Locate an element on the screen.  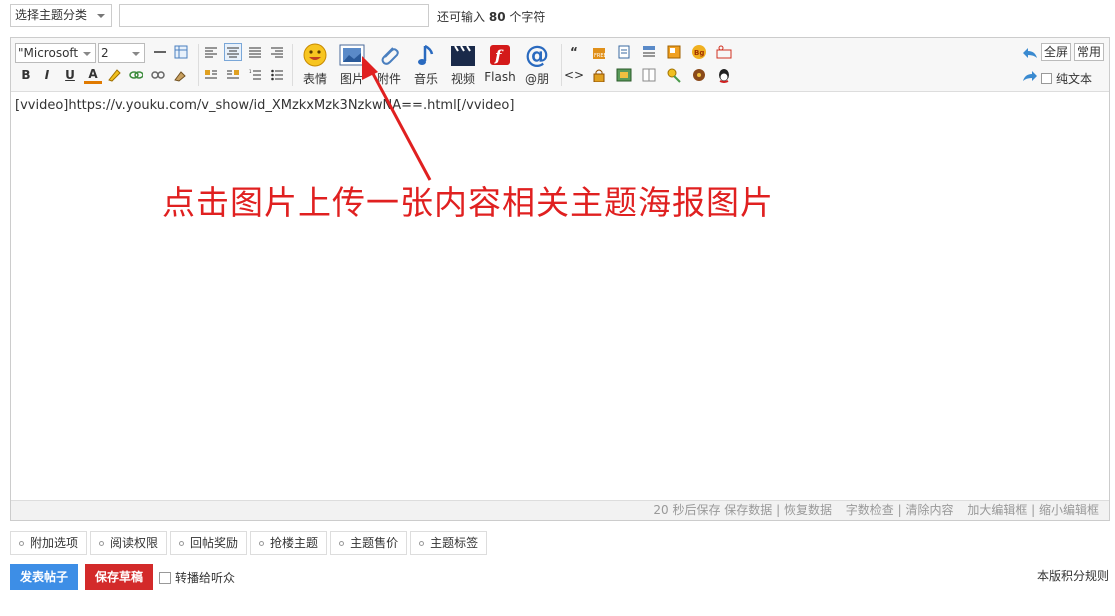
save-draft-button: 保存草稿 is located at coordinates (119, 577).